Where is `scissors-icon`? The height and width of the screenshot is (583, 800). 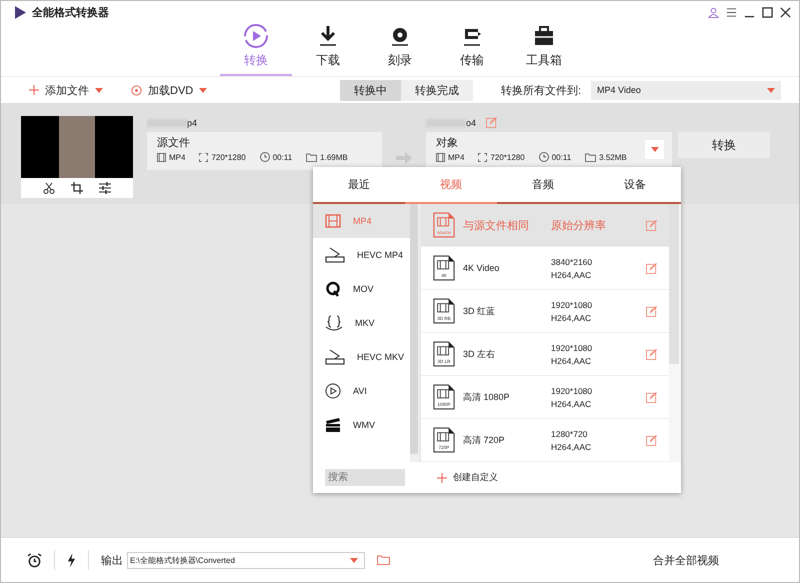 scissors-icon is located at coordinates (49, 188).